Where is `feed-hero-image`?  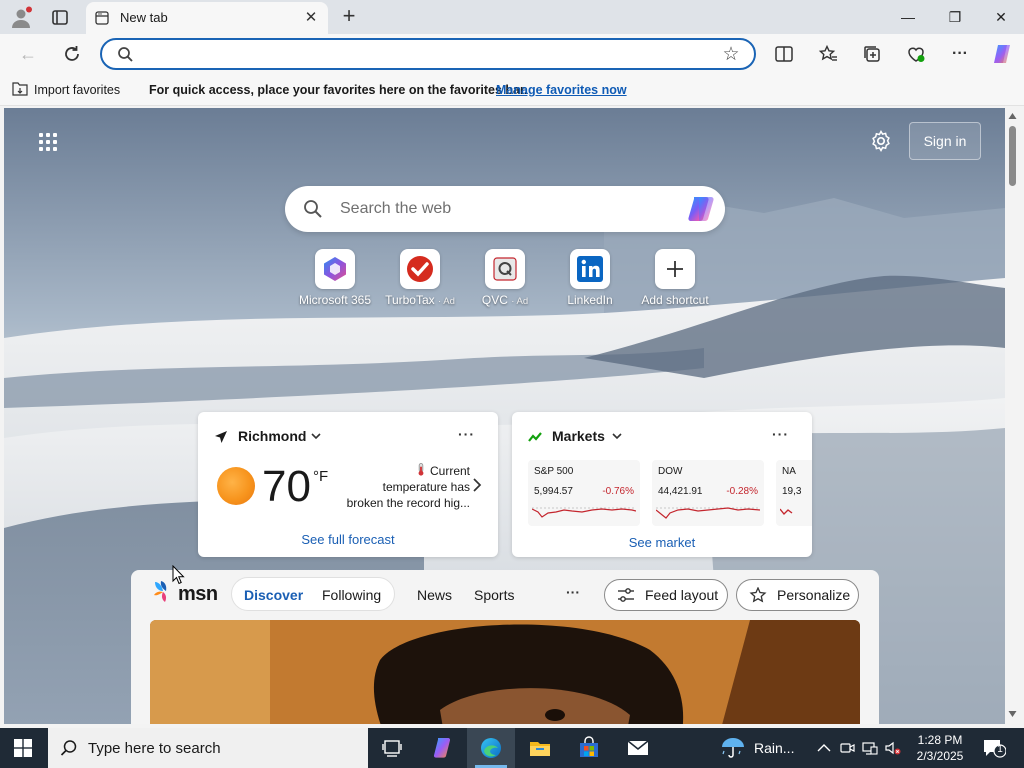 feed-hero-image is located at coordinates (505, 672).